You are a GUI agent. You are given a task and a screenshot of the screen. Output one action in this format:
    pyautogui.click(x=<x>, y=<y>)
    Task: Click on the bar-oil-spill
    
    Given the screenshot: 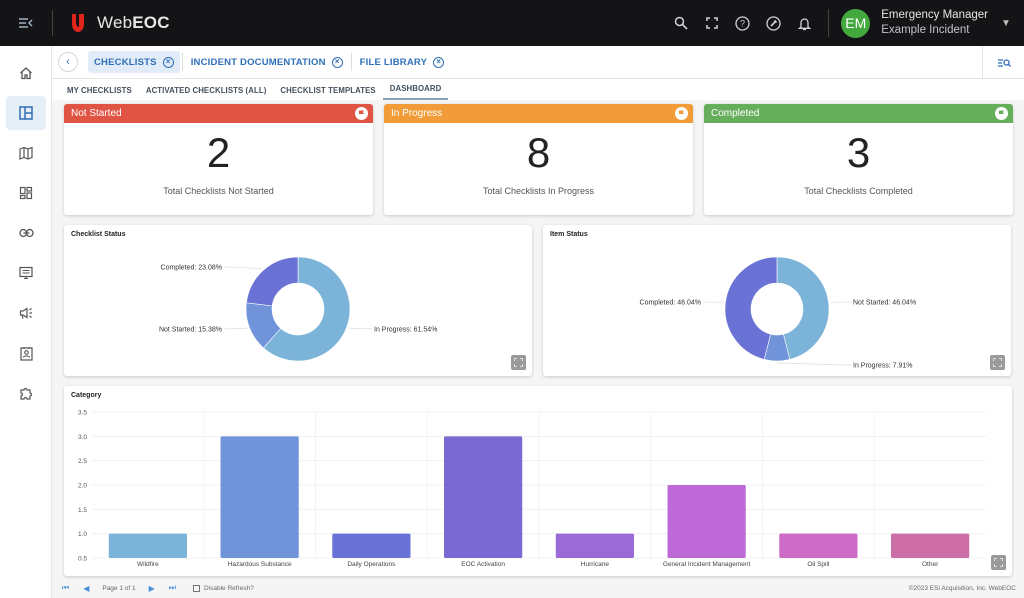 What is the action you would take?
    pyautogui.click(x=818, y=545)
    